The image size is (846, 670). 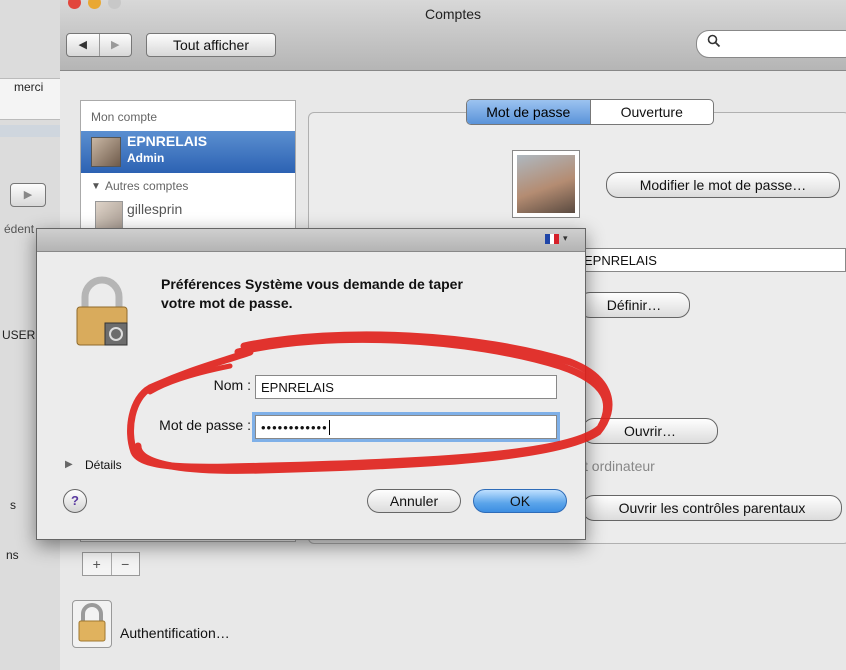 I want to click on other-accounts-header: Autres comptes, so click(x=147, y=186).